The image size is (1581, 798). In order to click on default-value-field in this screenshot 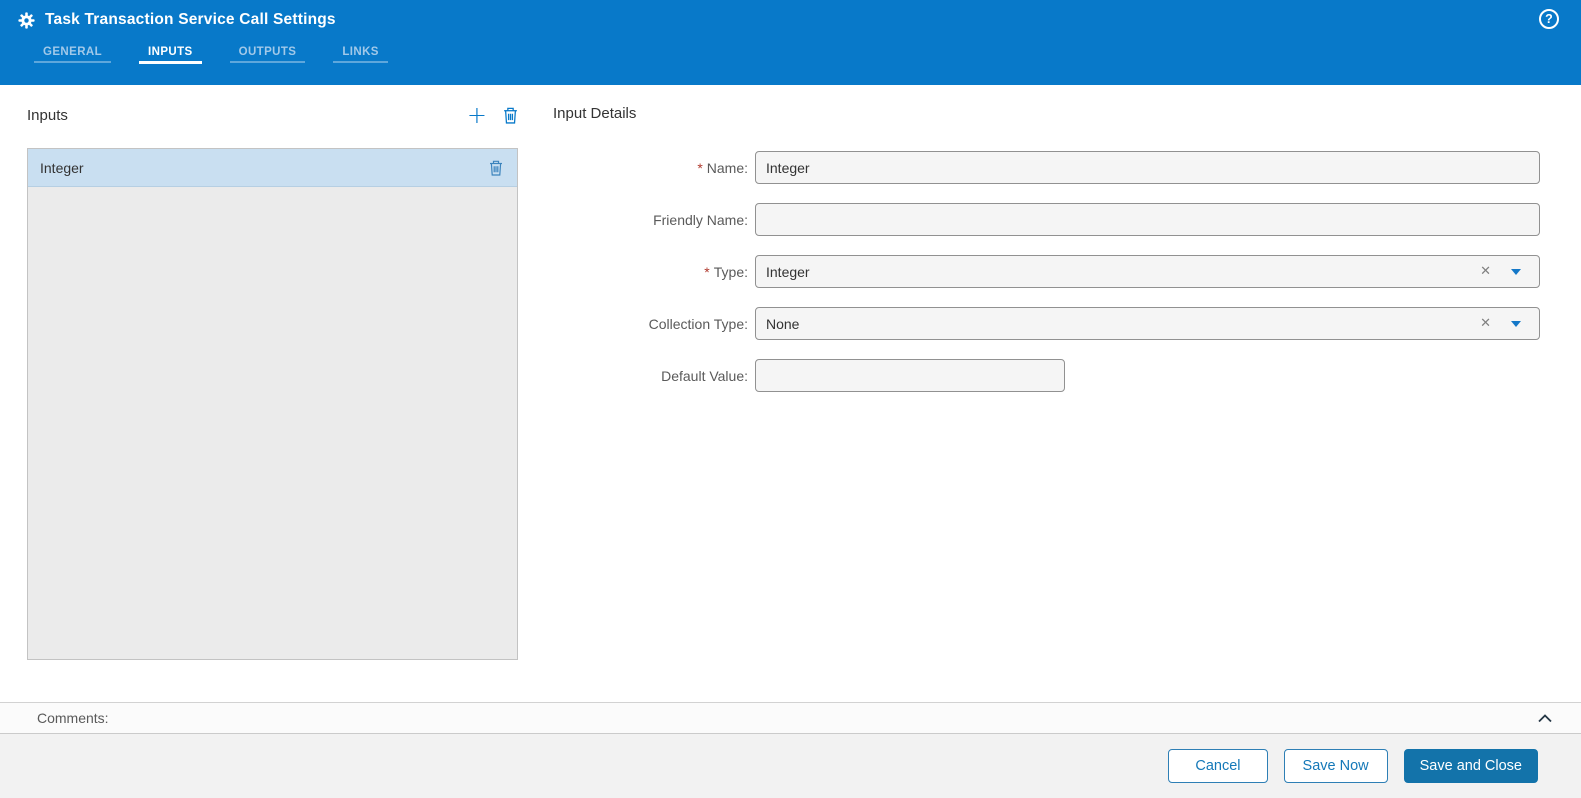, I will do `click(910, 375)`.